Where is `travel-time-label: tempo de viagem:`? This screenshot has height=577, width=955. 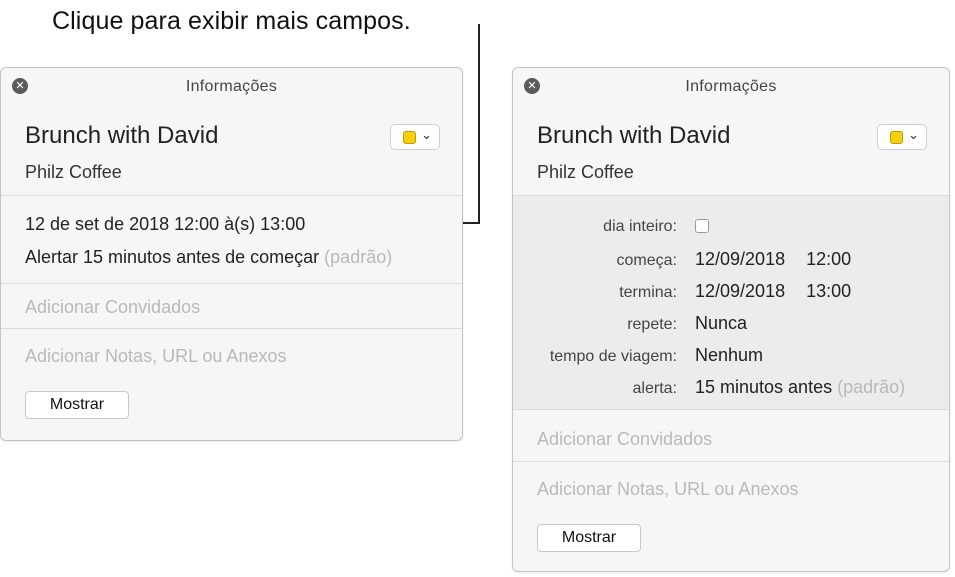
travel-time-label: tempo de viagem: is located at coordinates (613, 356).